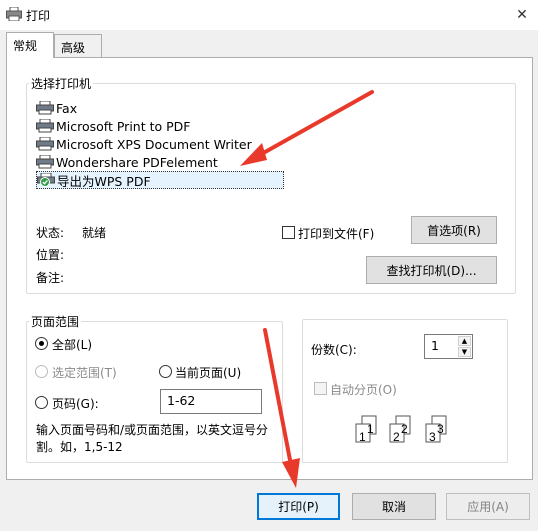 The width and height of the screenshot is (538, 531). Describe the element at coordinates (154, 144) in the screenshot. I see `printer-name: Microsoft XPS Document Writer` at that location.